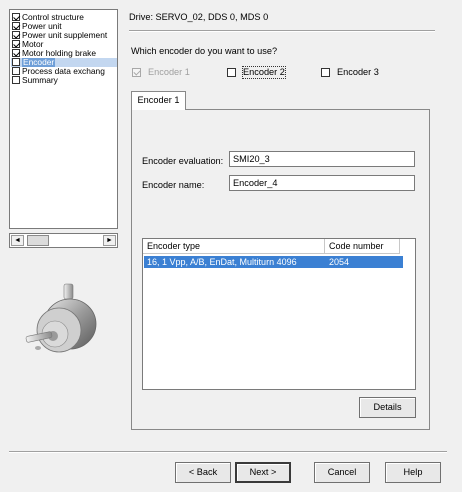  What do you see at coordinates (263, 472) in the screenshot?
I see `next-button: Next >` at bounding box center [263, 472].